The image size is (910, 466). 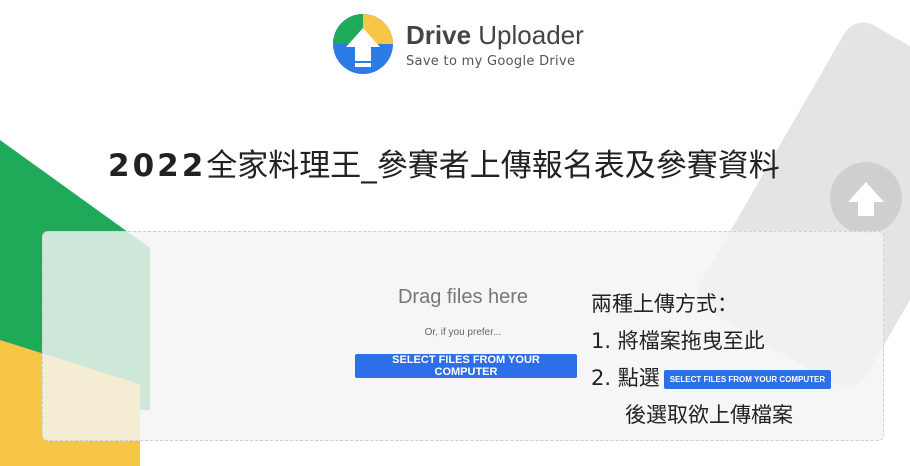 I want to click on instructions-step-2: 2. 點選 SELECT FILES FROM YOUR COMPUTER, so click(x=736, y=378).